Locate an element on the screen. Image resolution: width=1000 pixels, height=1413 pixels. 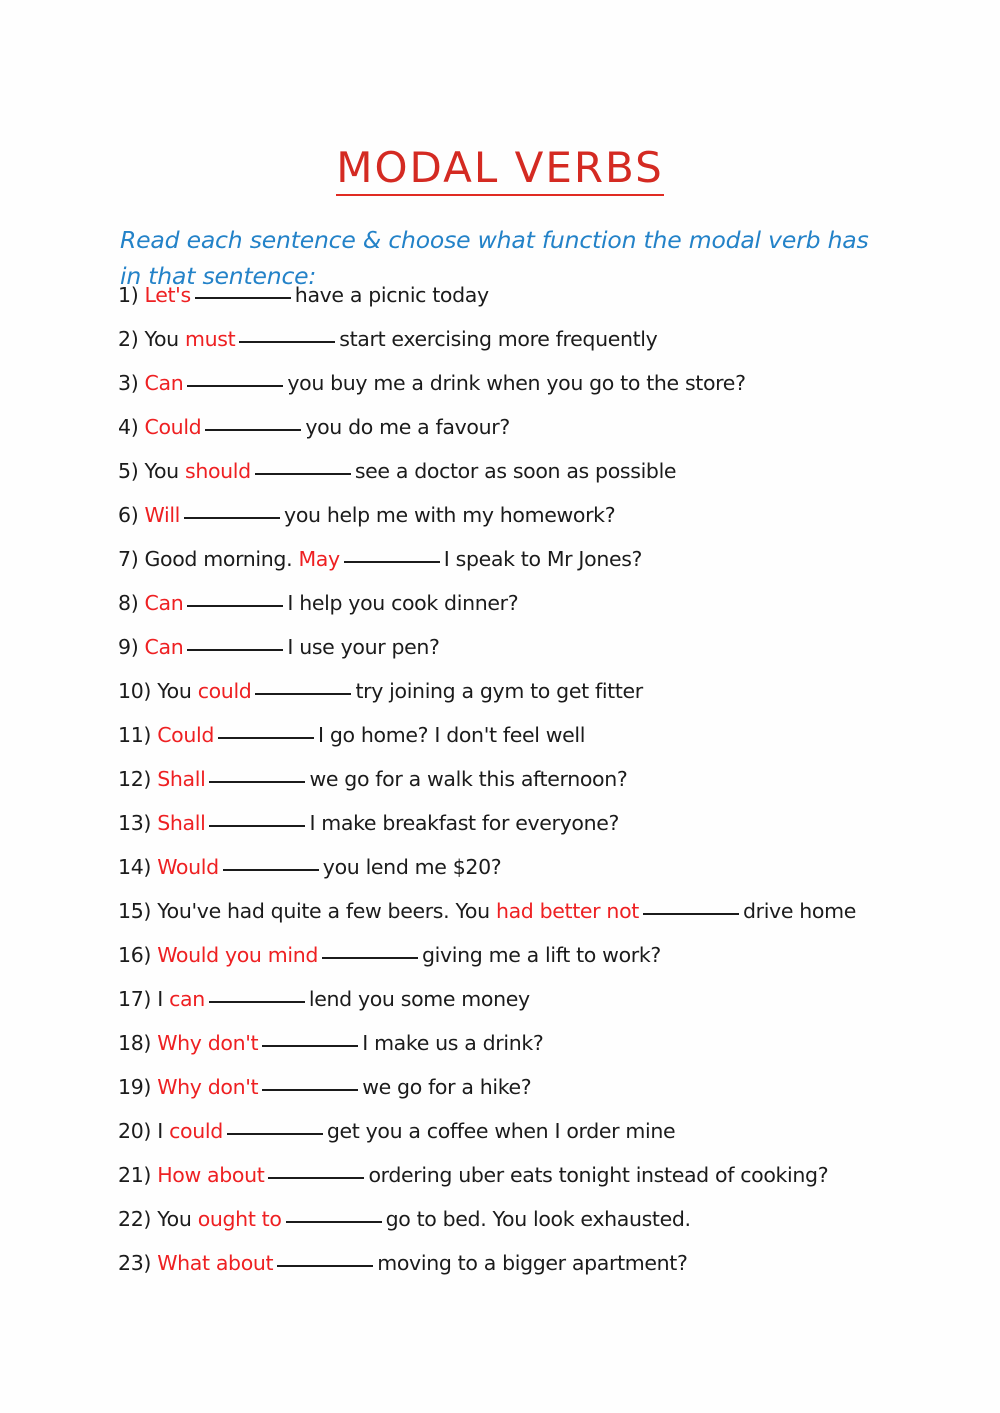
question-number: 19) is located at coordinates (135, 1087).